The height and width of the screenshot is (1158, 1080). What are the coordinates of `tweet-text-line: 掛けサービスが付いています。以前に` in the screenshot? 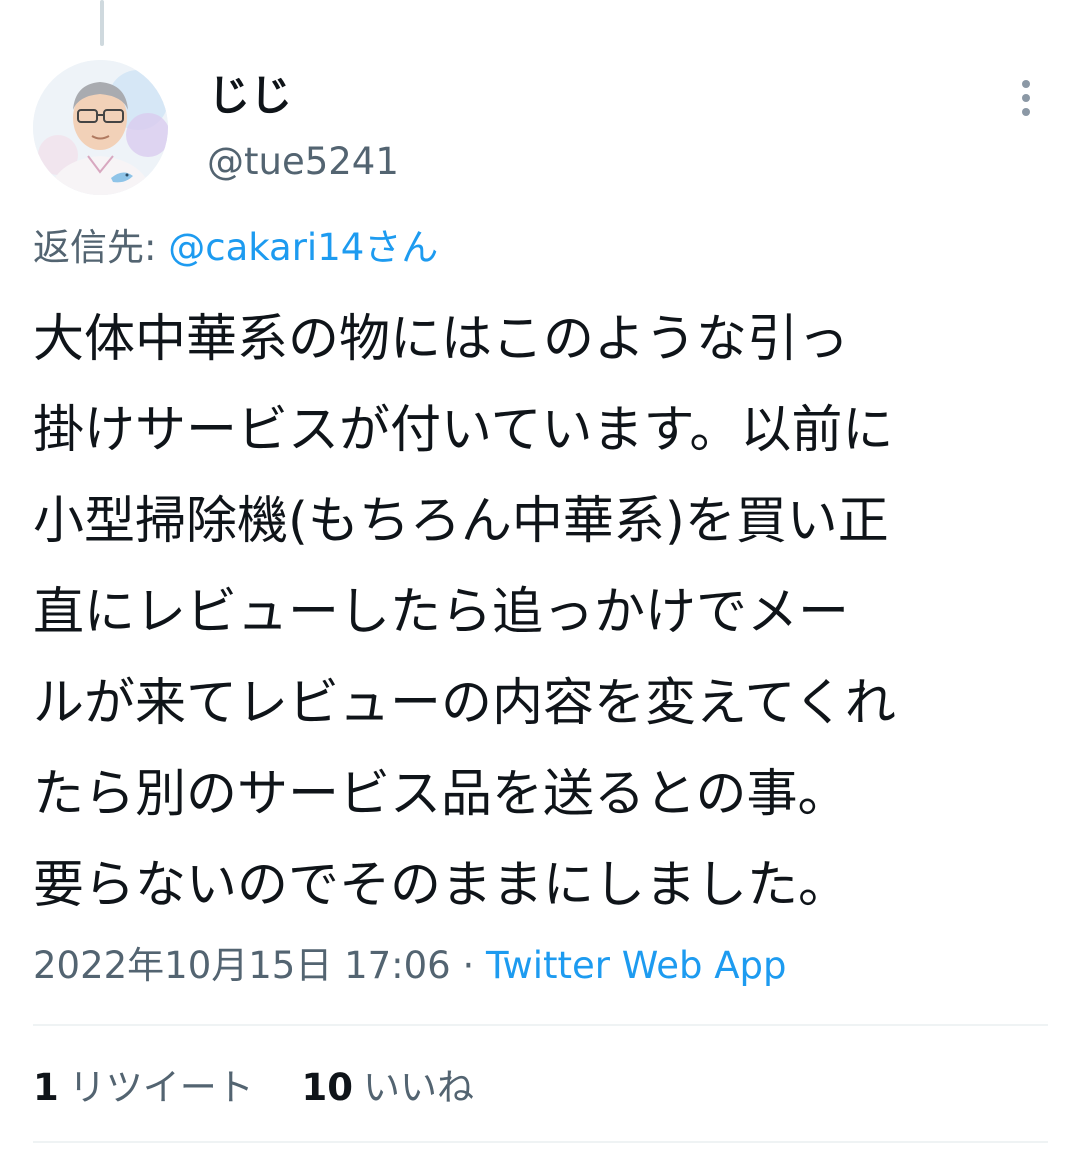 It's located at (463, 430).